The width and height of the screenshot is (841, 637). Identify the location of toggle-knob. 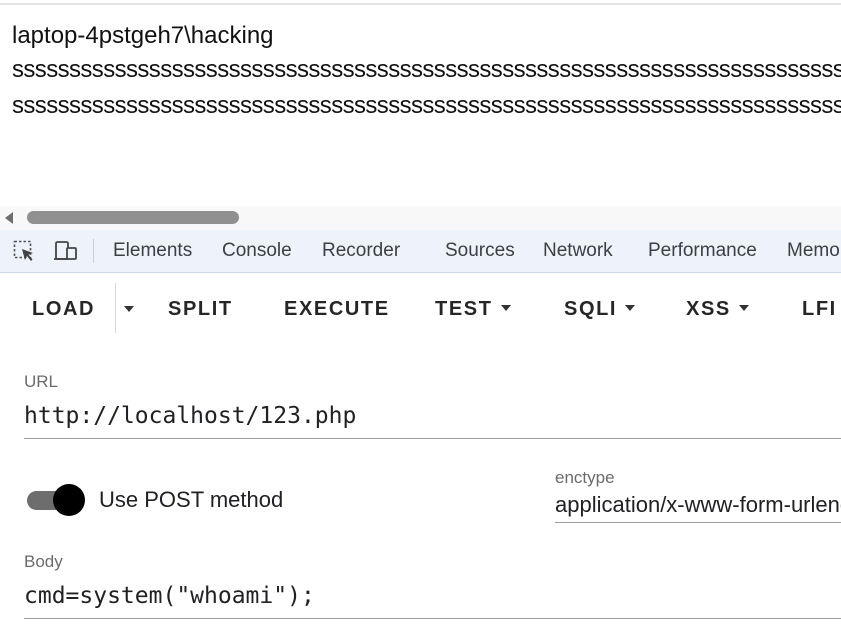
(69, 500).